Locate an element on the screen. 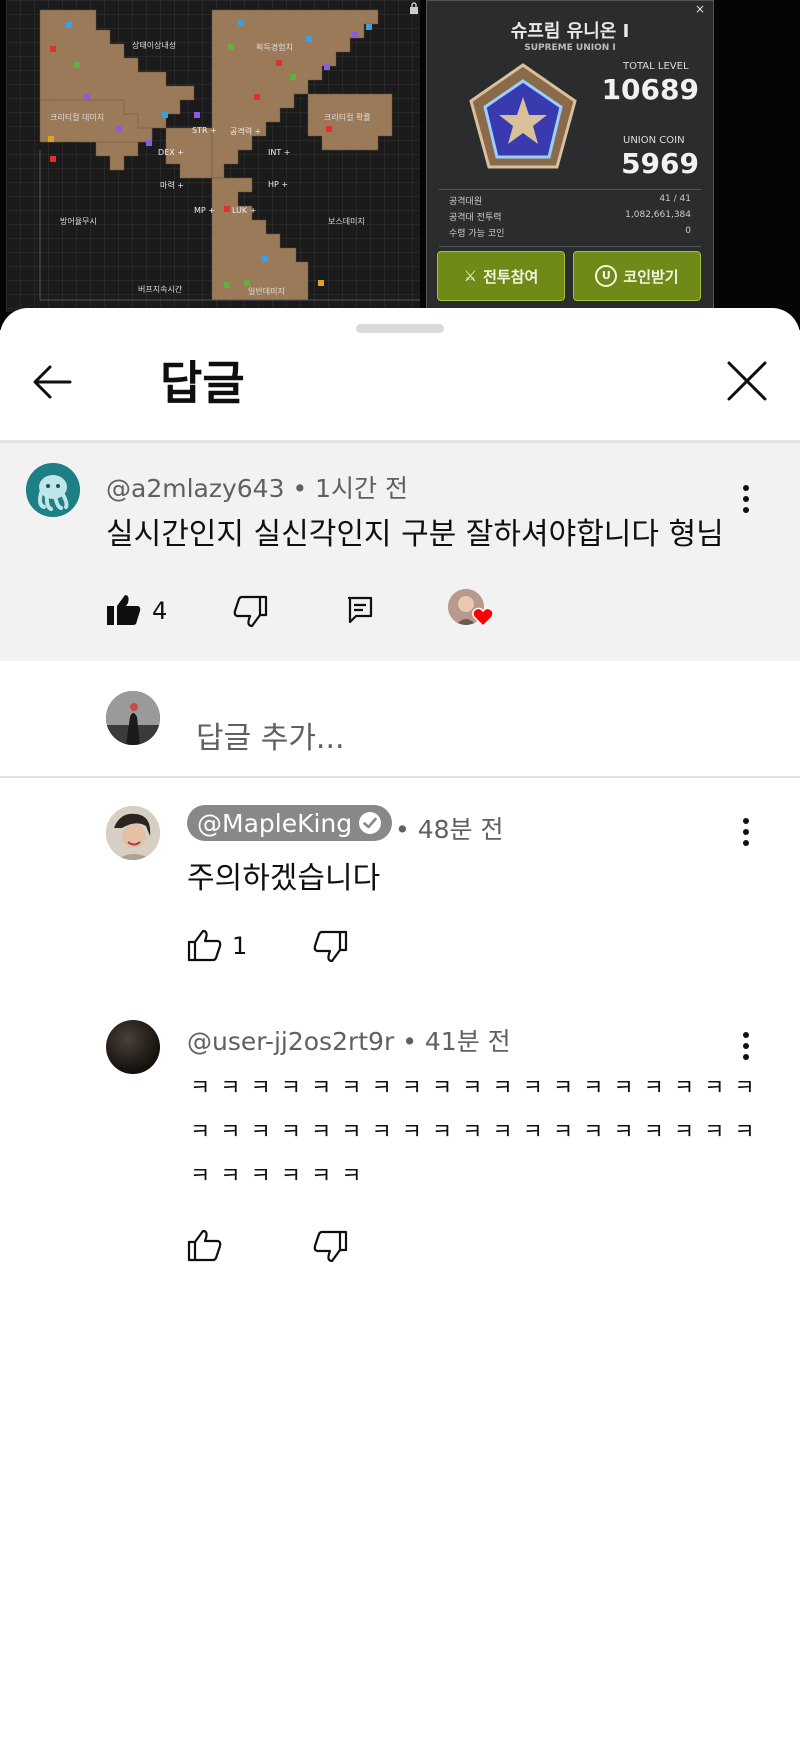 Image resolution: width=800 pixels, height=1737 pixels. reply-comment-icon is located at coordinates (360, 610).